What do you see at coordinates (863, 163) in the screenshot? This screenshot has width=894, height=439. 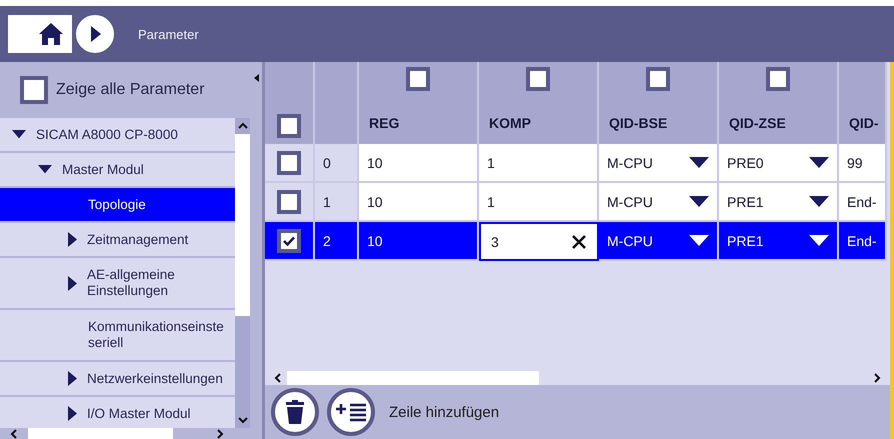 I see `table-cell: 99` at bounding box center [863, 163].